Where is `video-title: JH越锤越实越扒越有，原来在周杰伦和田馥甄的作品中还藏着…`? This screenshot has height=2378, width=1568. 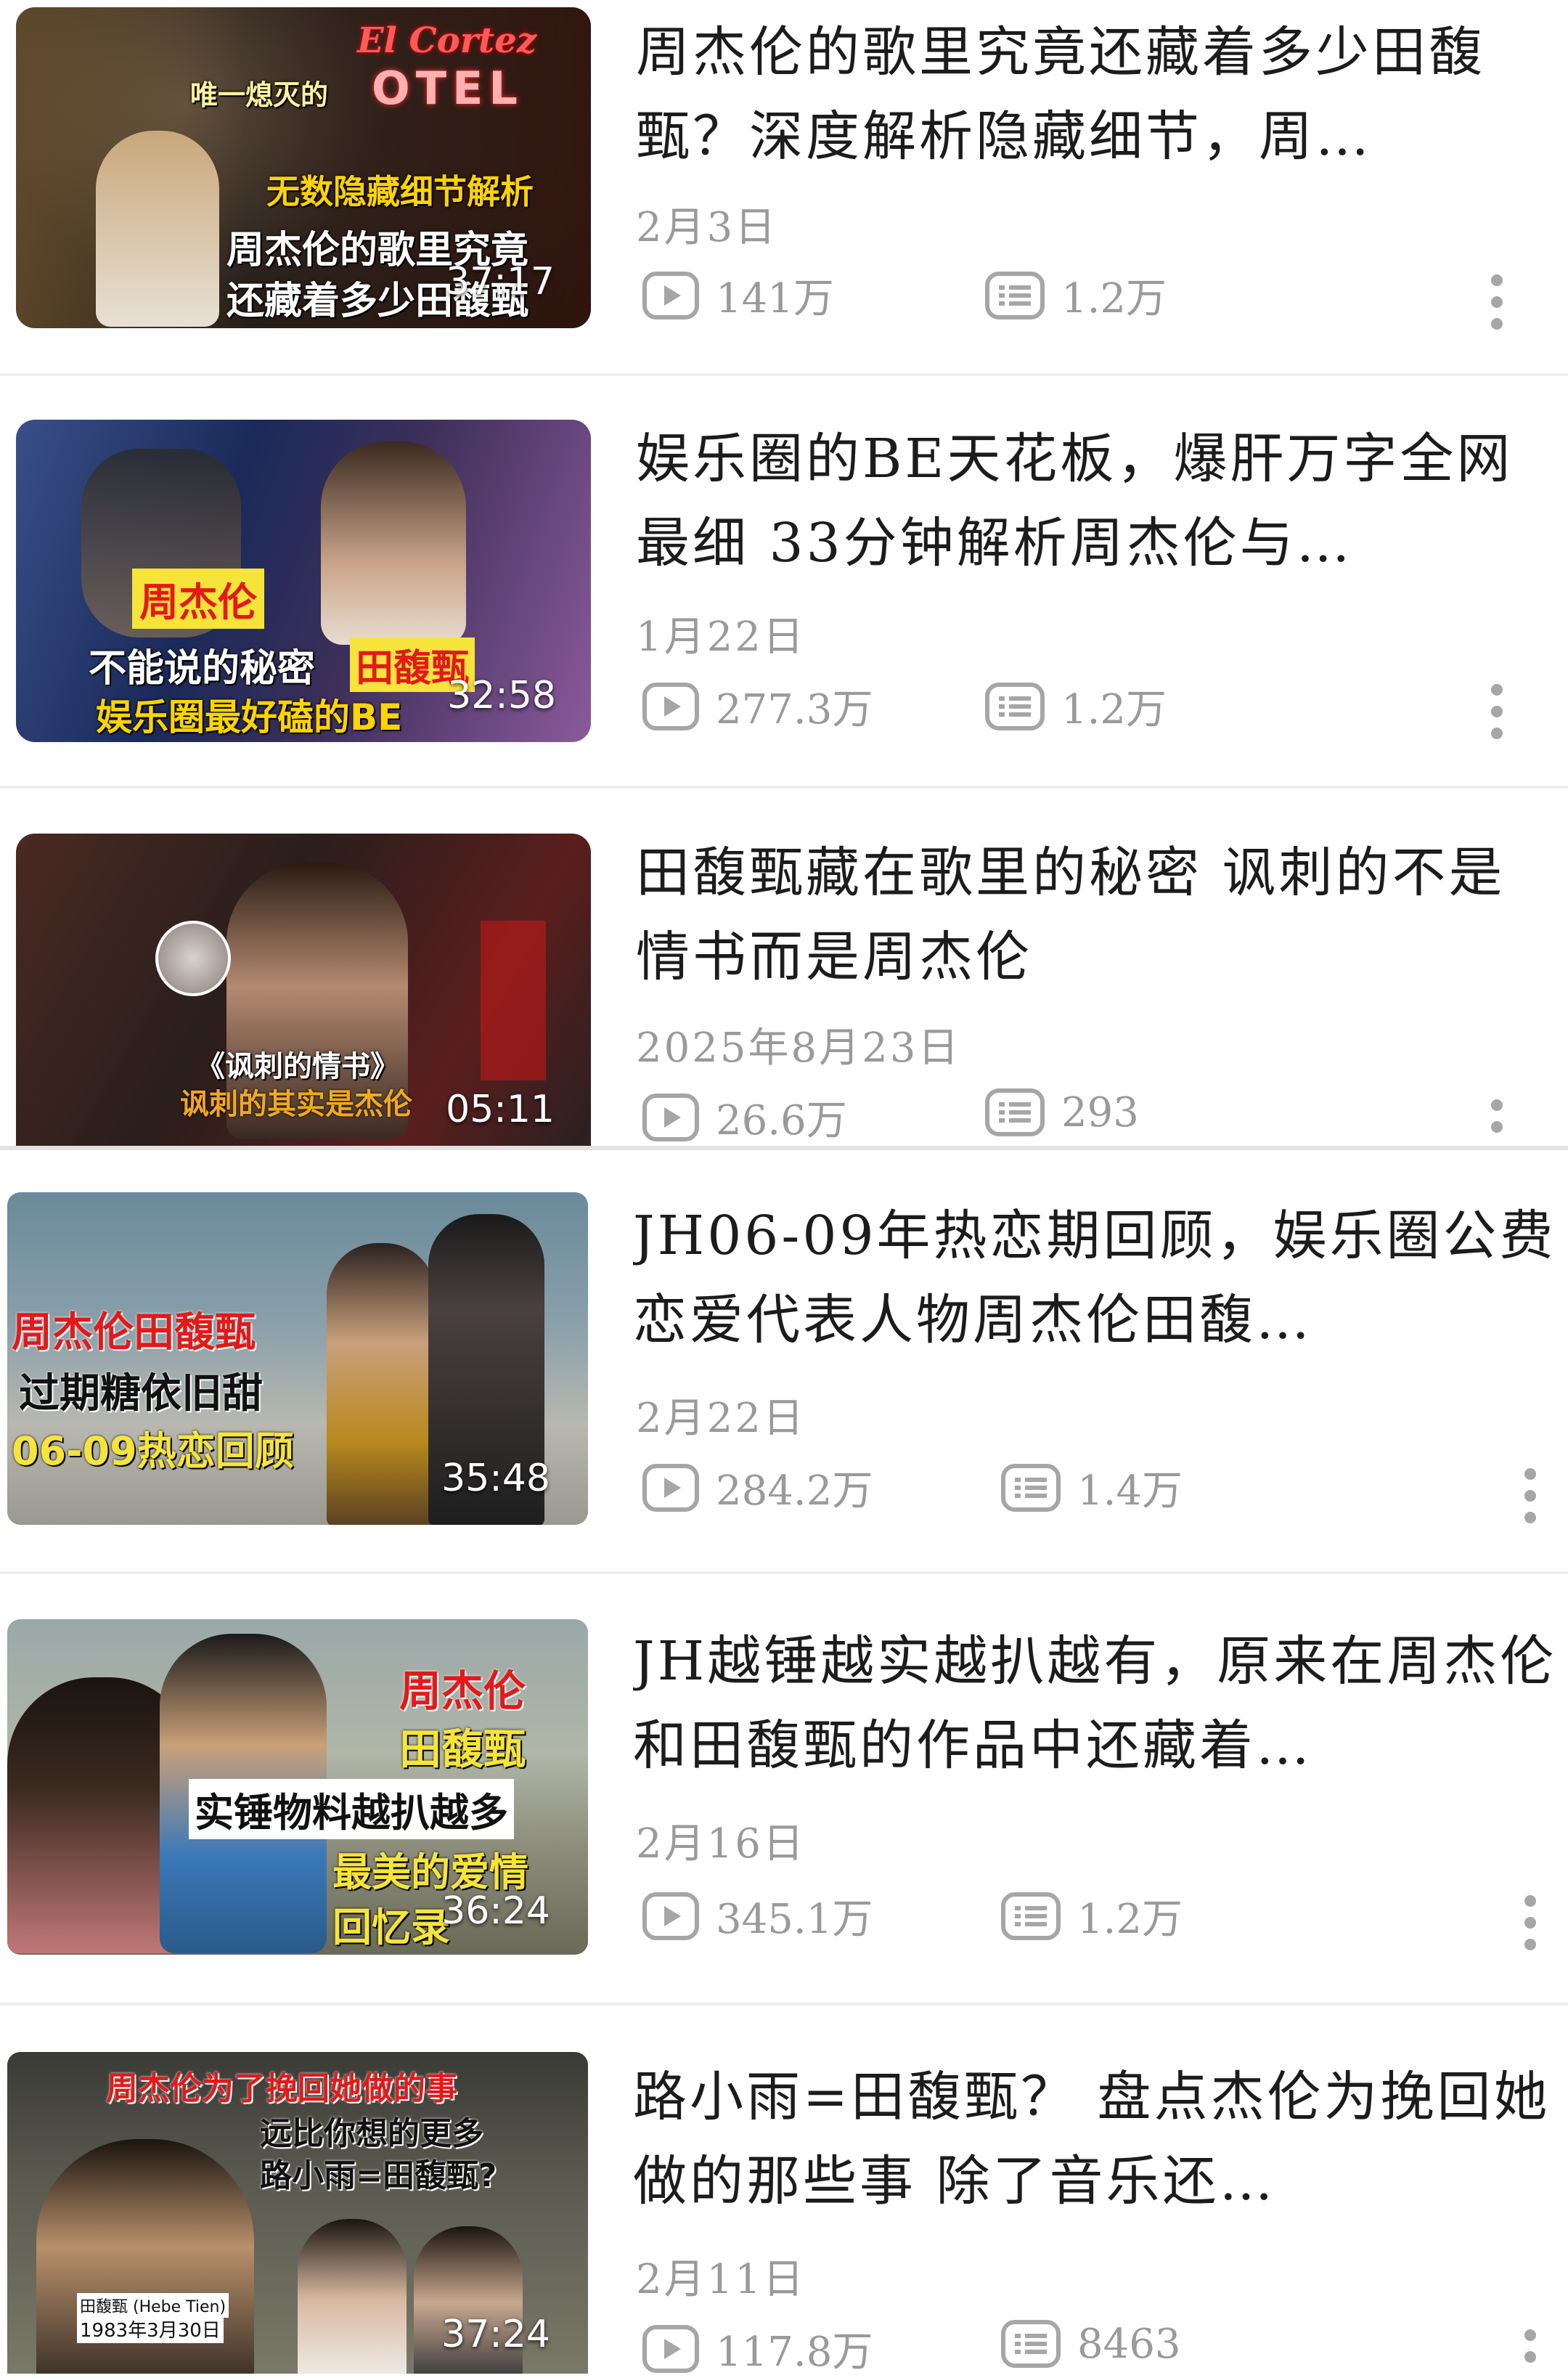
video-title: JH越锤越实越扒越有，原来在周杰伦和田馥甄的作品中还藏着… is located at coordinates (1098, 1703).